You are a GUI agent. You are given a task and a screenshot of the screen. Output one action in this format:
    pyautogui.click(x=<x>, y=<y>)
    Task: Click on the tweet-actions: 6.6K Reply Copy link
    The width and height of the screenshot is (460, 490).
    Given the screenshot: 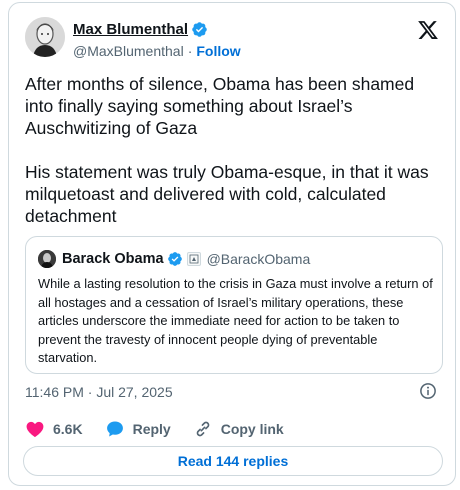 What is the action you would take?
    pyautogui.click(x=232, y=429)
    